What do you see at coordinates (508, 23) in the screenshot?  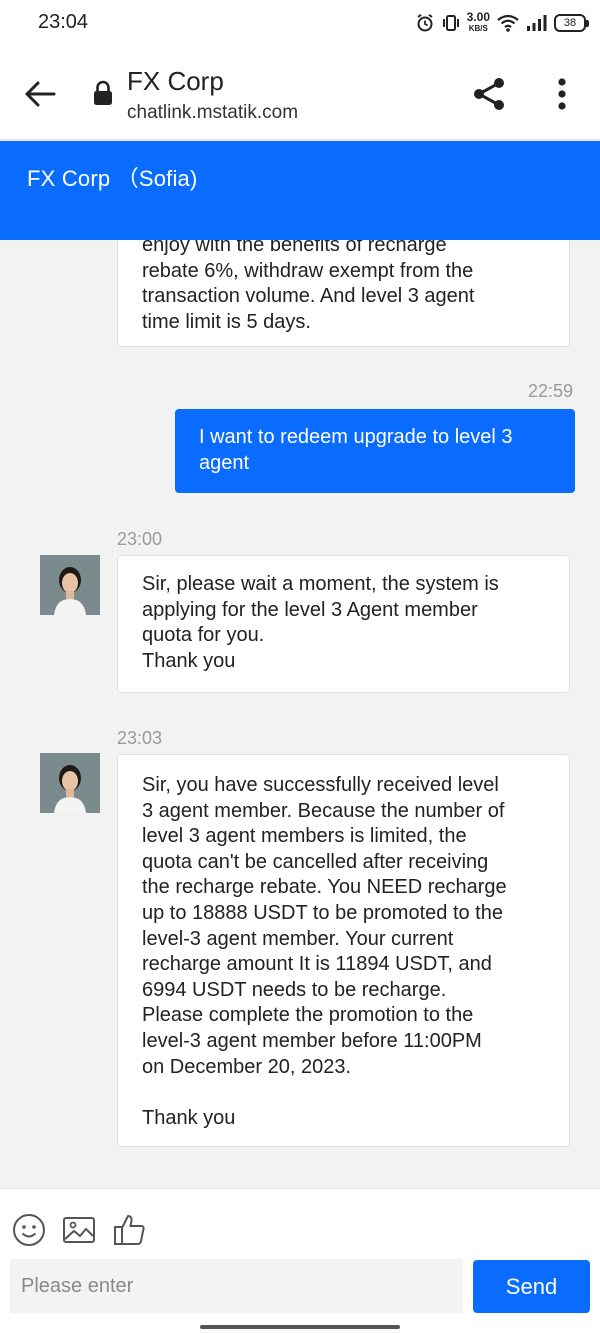 I see `wifi-icon` at bounding box center [508, 23].